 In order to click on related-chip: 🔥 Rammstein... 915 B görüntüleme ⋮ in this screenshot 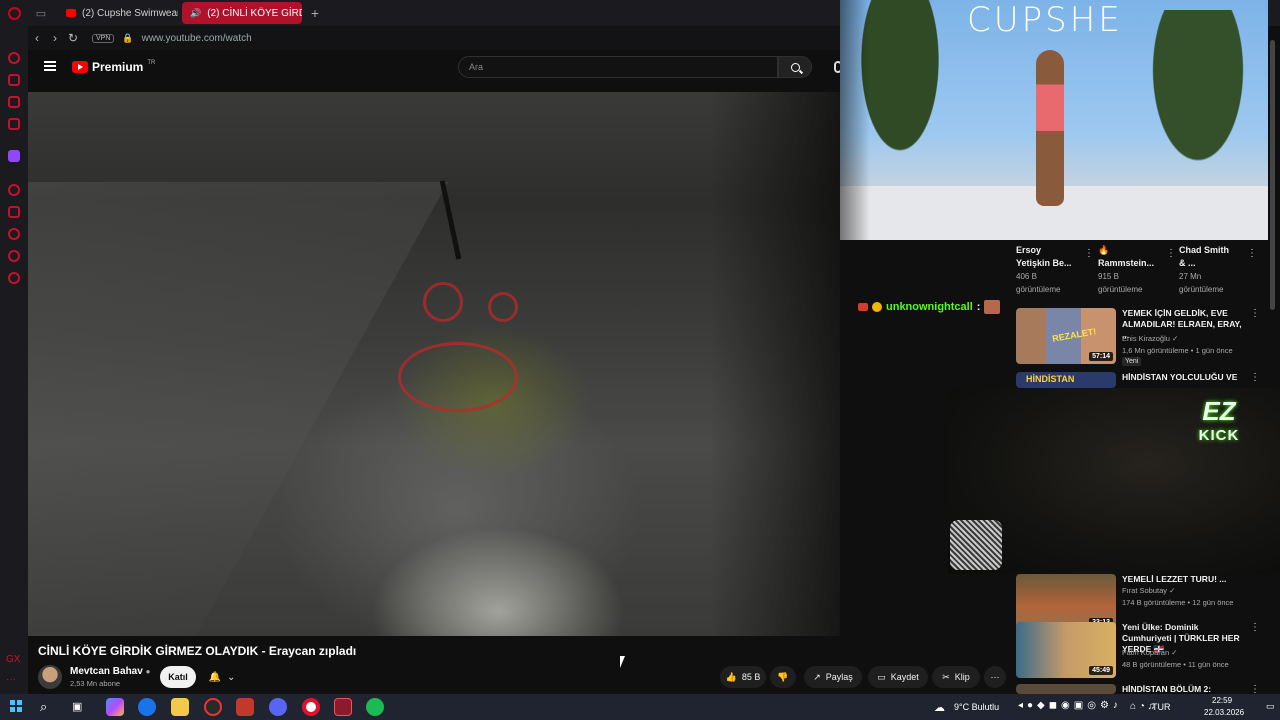, I will do `click(1137, 270)`.